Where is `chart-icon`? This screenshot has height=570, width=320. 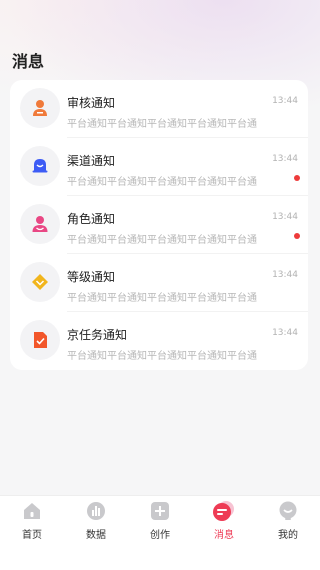
chart-icon is located at coordinates (96, 511).